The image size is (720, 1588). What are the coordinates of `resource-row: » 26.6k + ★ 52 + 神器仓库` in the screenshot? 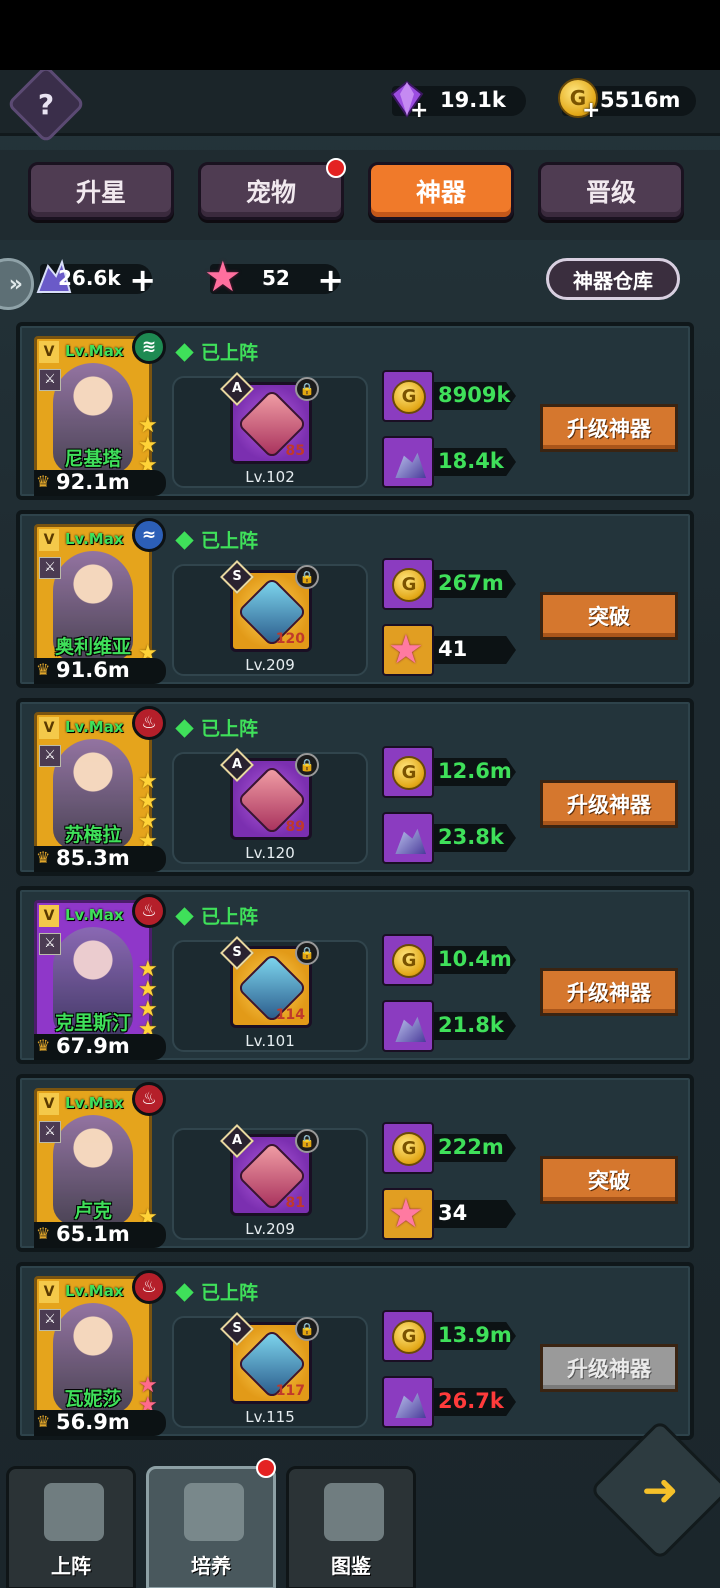 It's located at (360, 281).